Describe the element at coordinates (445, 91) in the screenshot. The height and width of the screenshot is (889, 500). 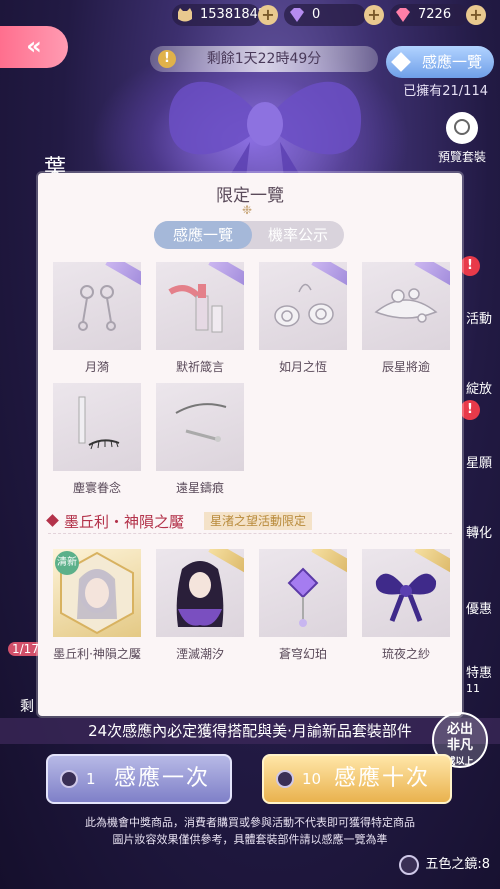
I see `owned-count: 已擁有21/114` at that location.